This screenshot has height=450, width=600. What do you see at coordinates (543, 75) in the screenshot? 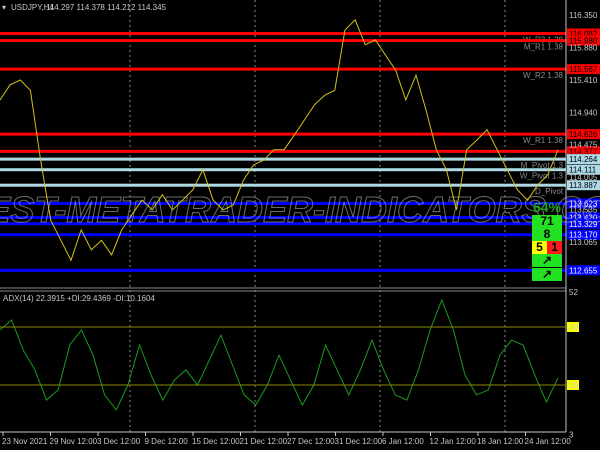
I see `level-name: W_R2 1.38` at bounding box center [543, 75].